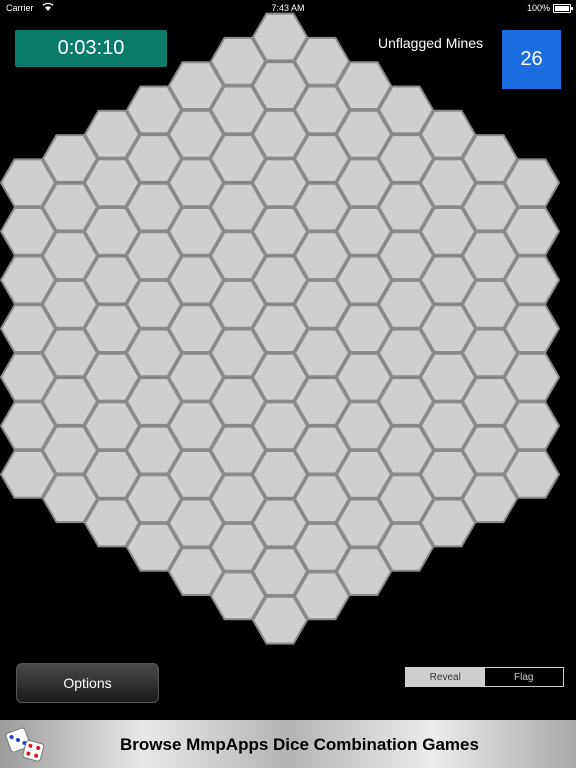 The height and width of the screenshot is (768, 576). I want to click on reveal-mode-button: Reveal, so click(445, 677).